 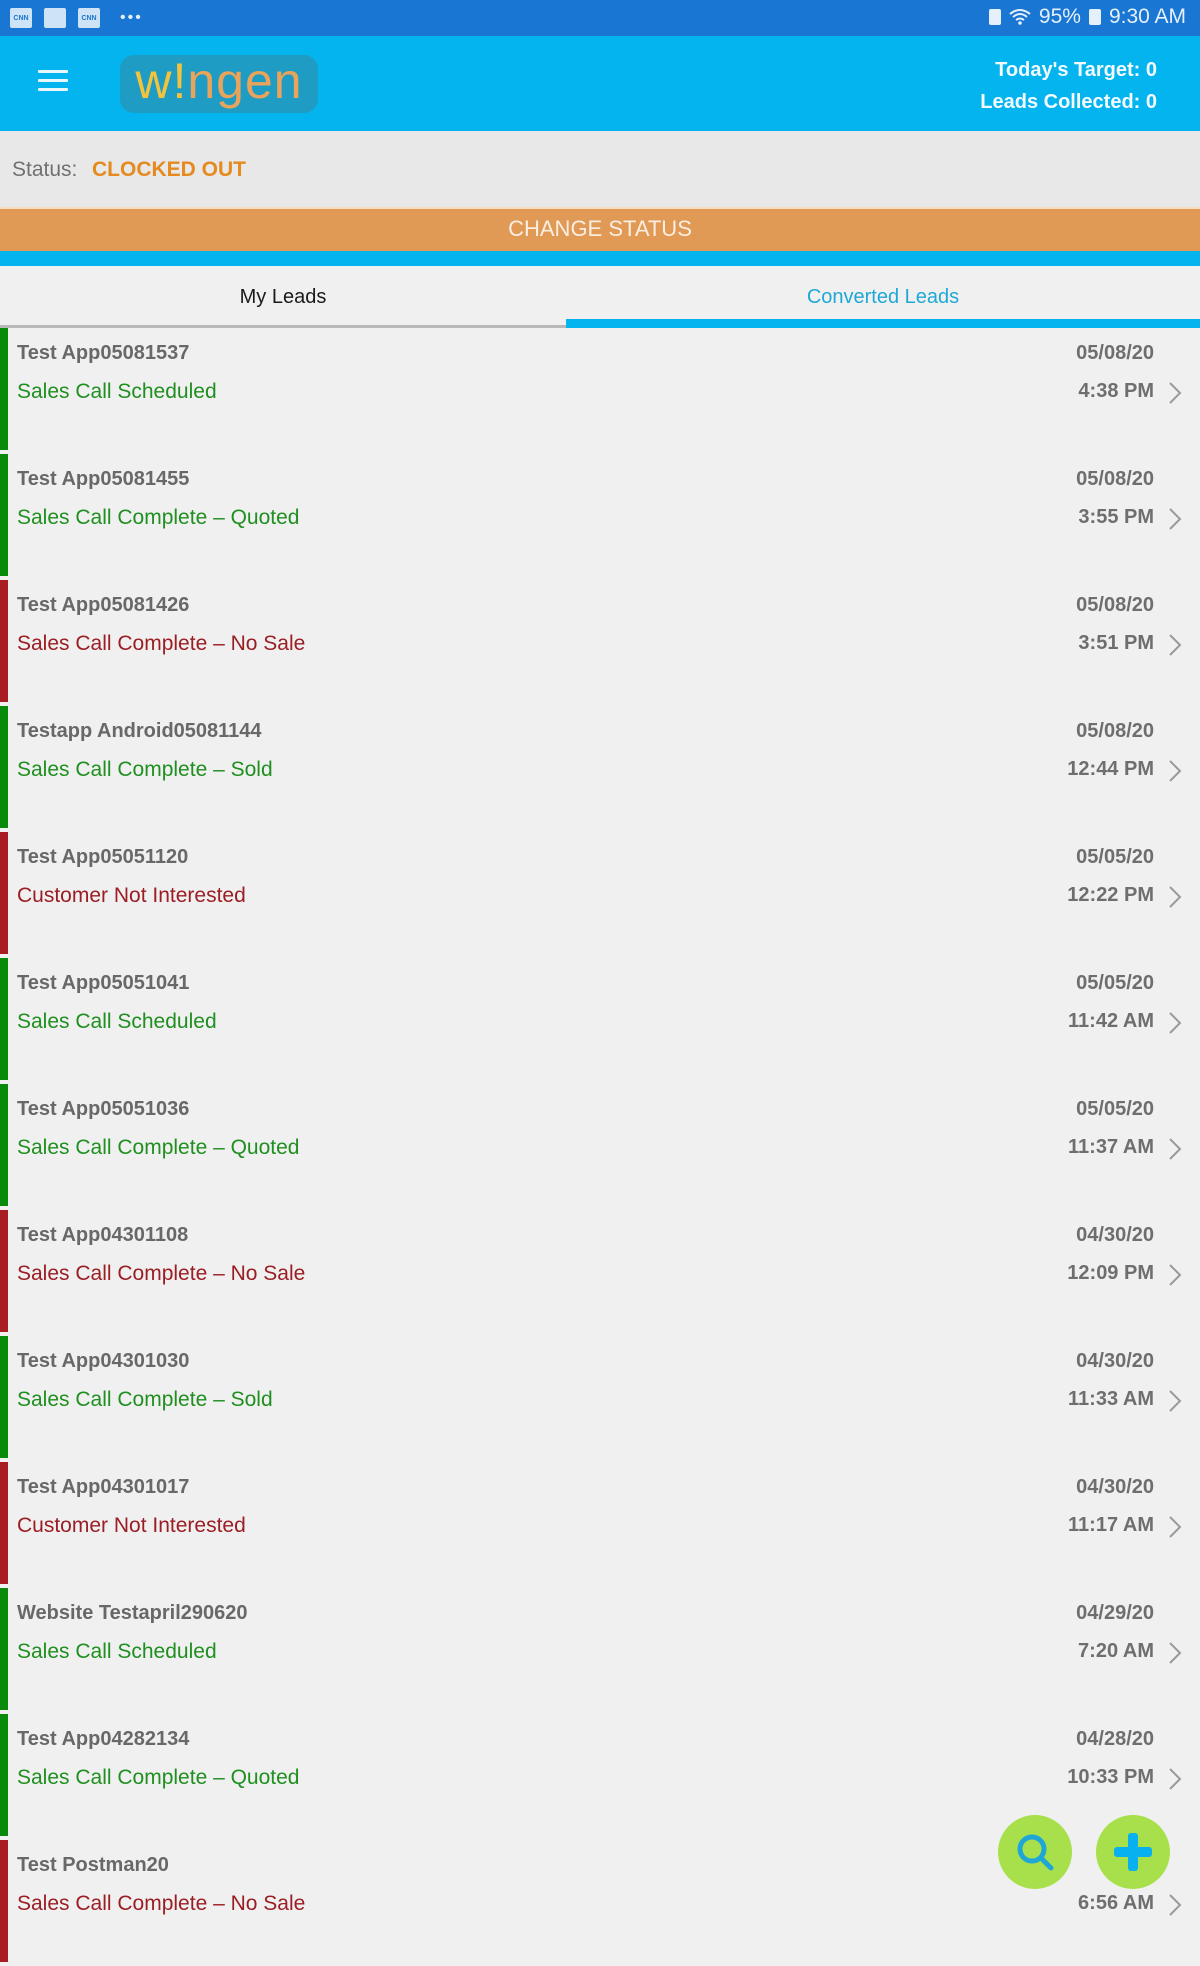 I want to click on leads-collected: Leads Collected: 0, so click(x=1068, y=102).